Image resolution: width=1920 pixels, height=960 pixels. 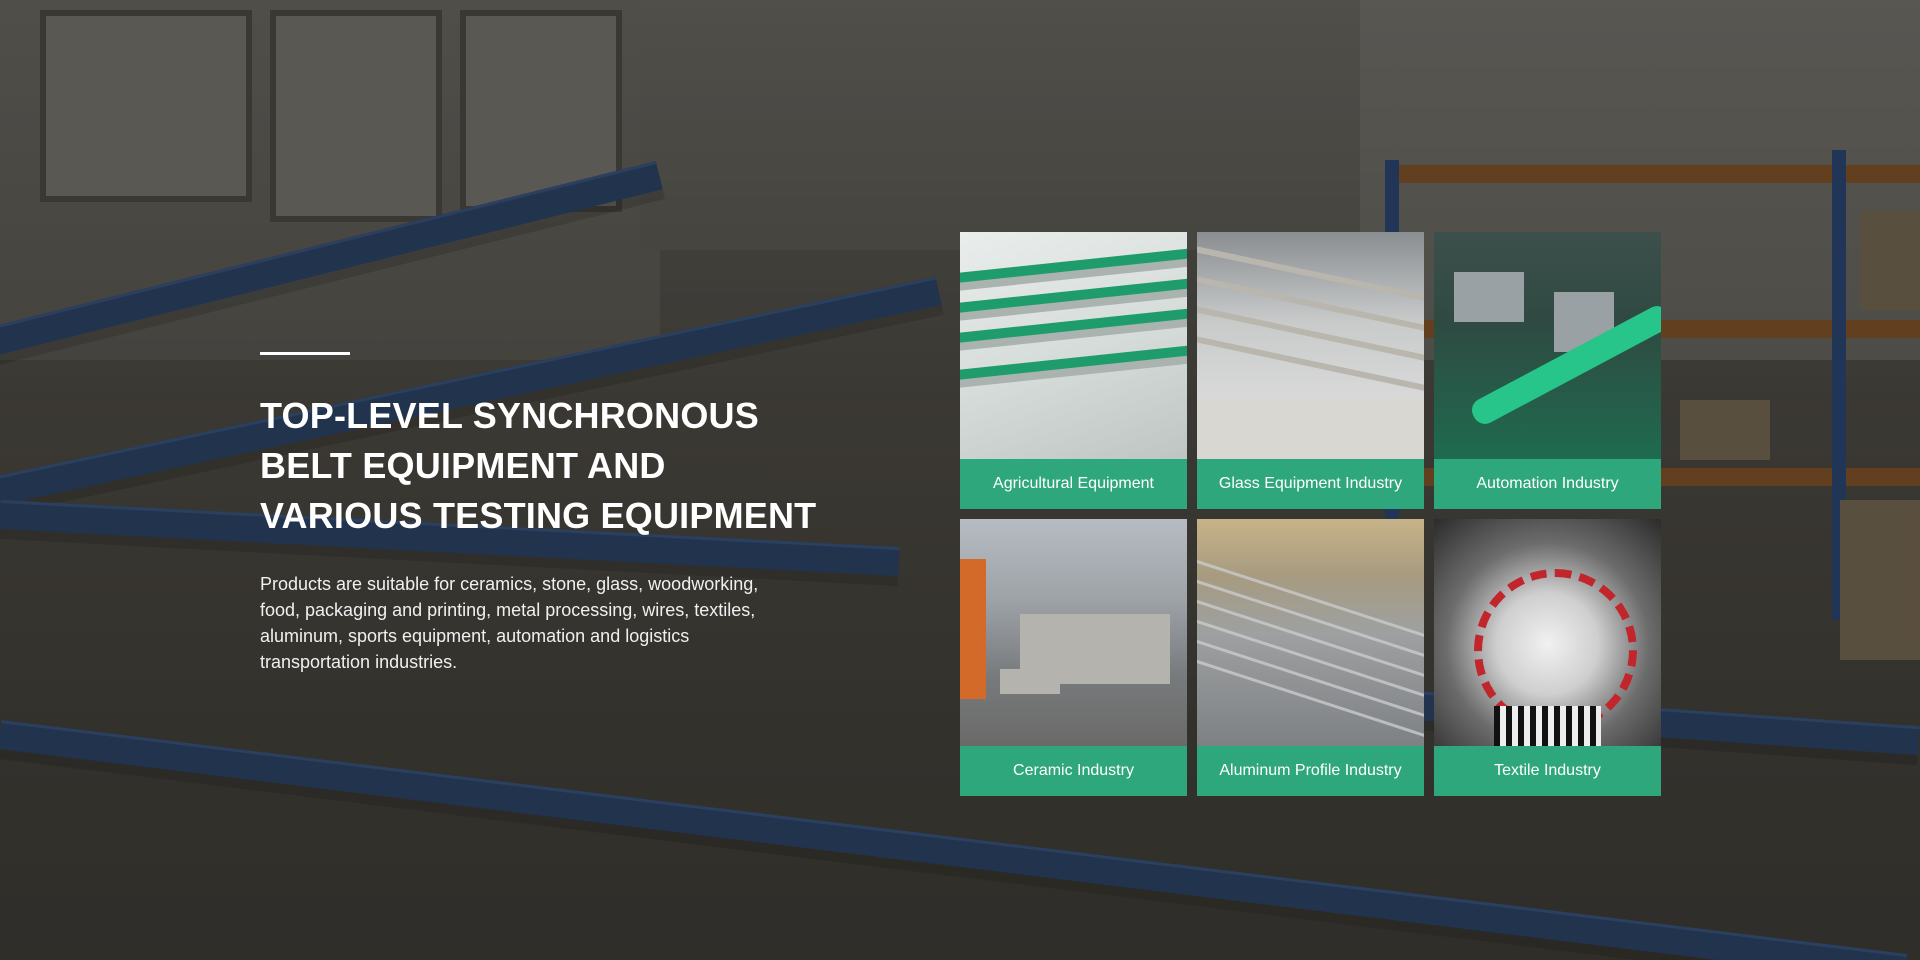 I want to click on industry-label: Automation Industry, so click(x=1547, y=484).